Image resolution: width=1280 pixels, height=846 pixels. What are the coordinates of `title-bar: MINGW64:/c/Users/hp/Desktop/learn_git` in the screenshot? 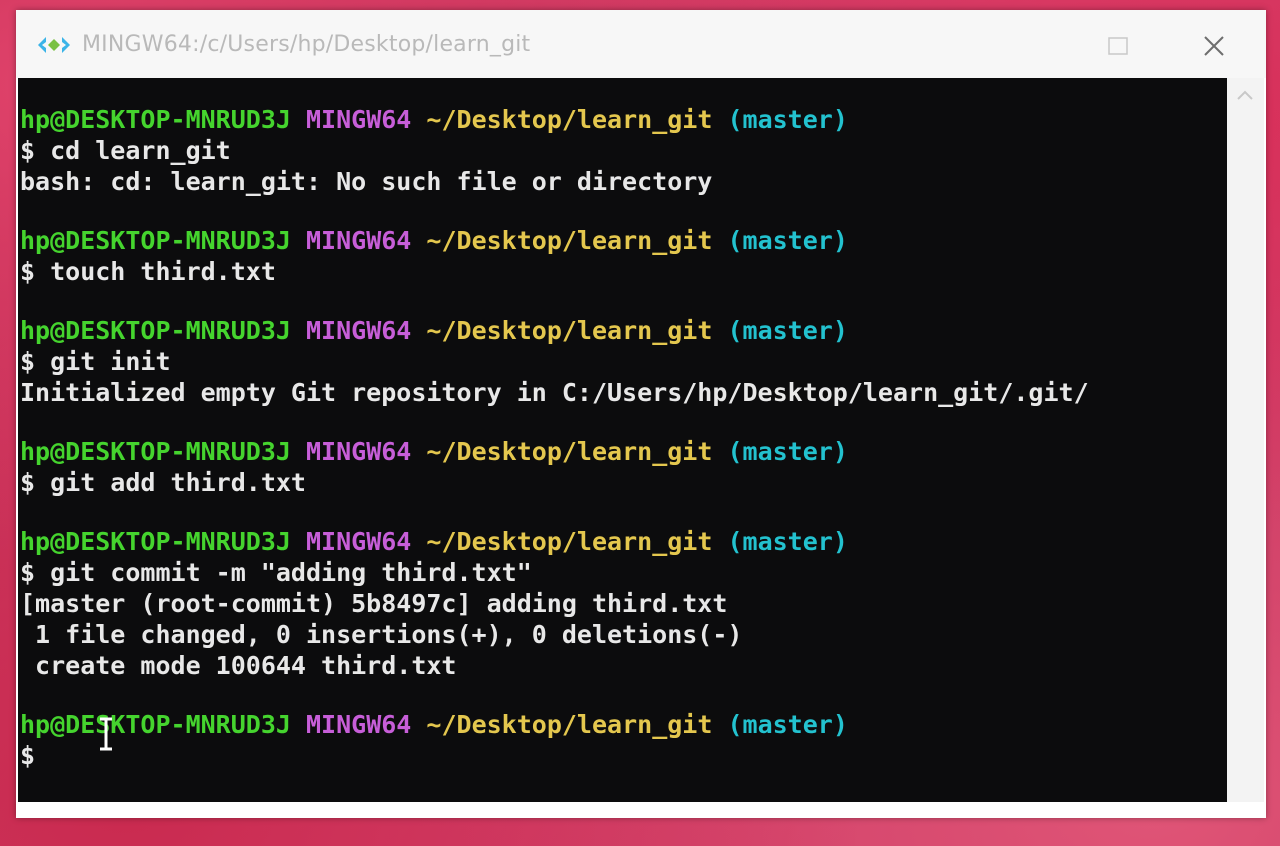 It's located at (641, 44).